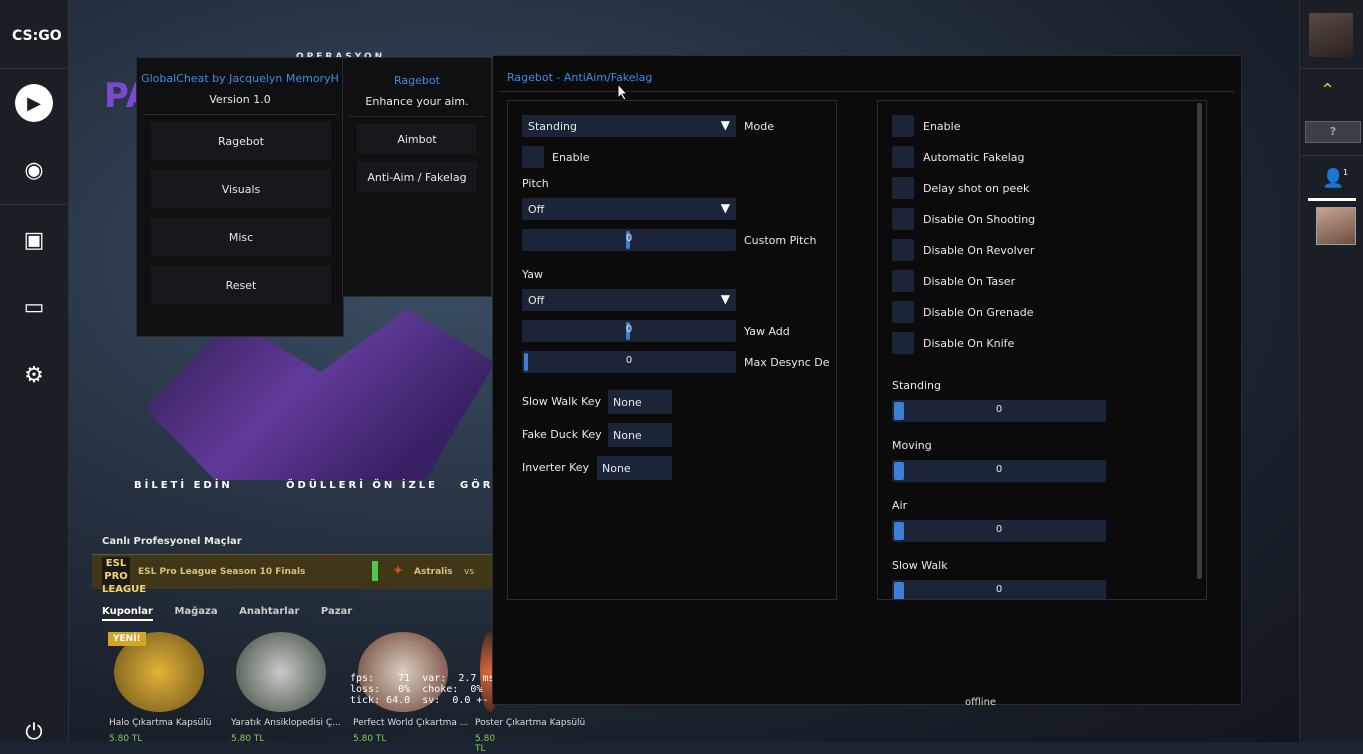 This screenshot has width=1363, height=754. I want to click on yaw-add-value: 0, so click(629, 329).